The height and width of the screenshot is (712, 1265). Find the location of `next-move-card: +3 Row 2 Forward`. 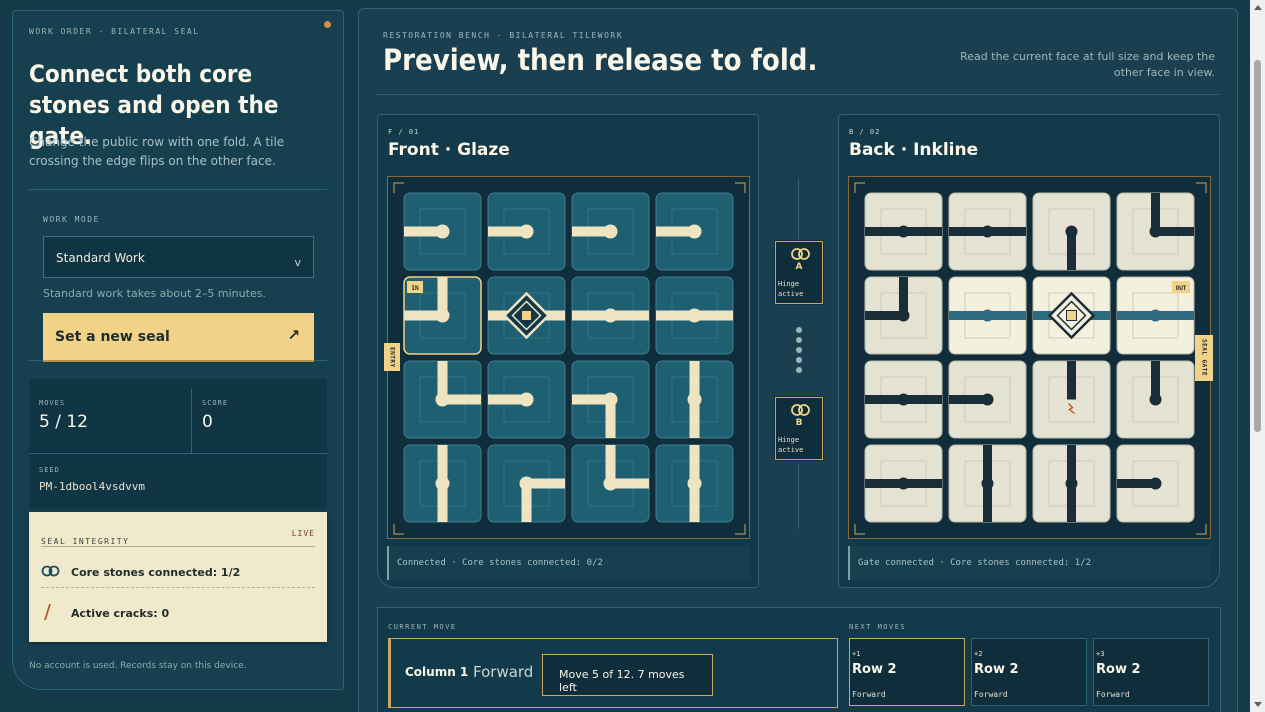

next-move-card: +3 Row 2 Forward is located at coordinates (1151, 672).